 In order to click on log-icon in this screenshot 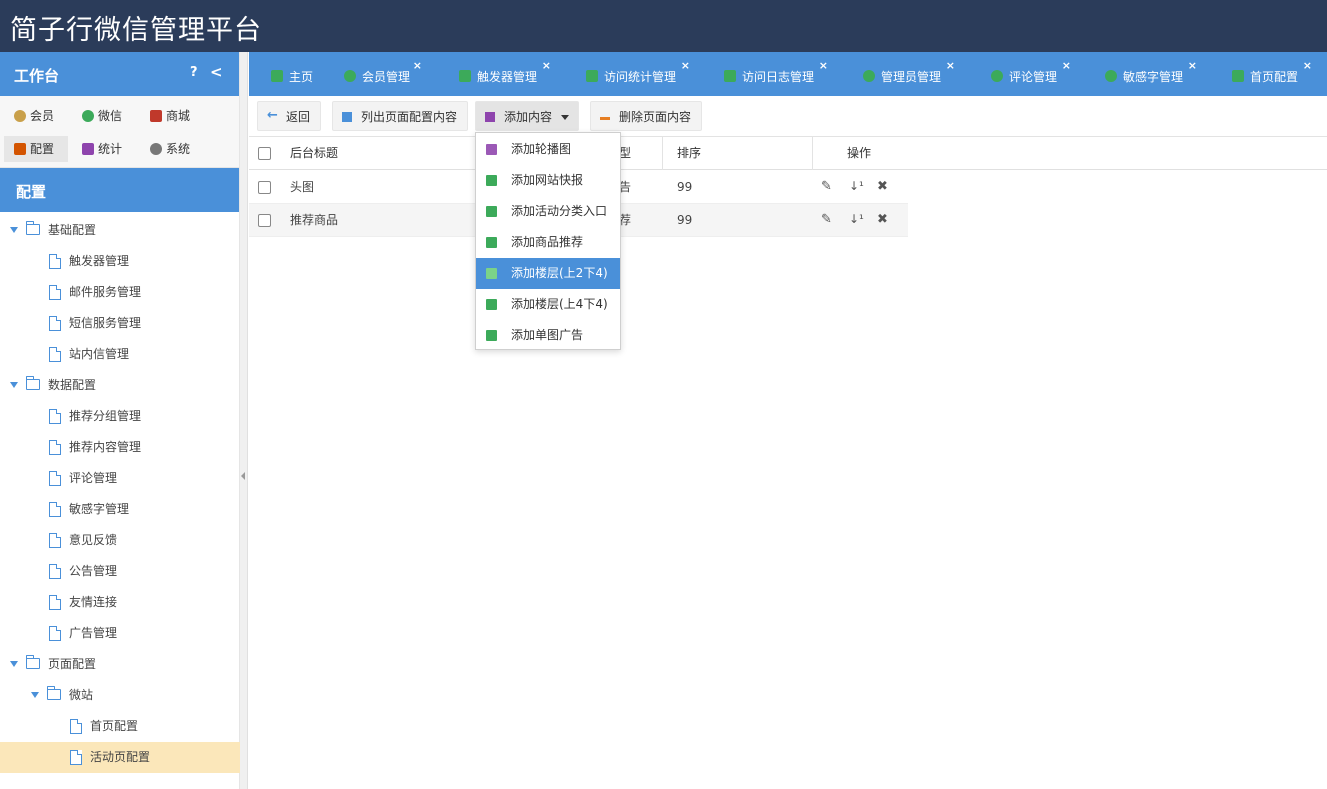, I will do `click(730, 76)`.